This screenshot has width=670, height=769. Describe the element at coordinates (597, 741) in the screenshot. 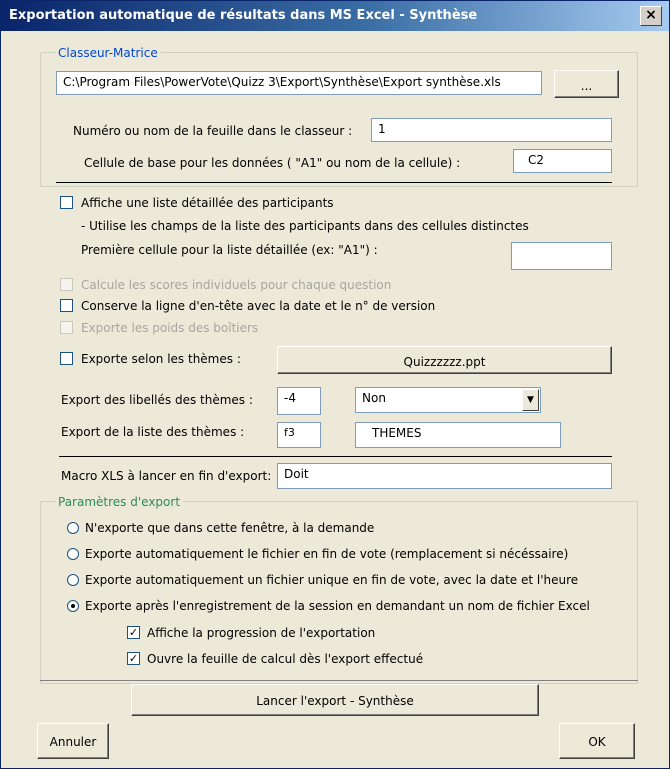

I see `ok-button: OK` at that location.